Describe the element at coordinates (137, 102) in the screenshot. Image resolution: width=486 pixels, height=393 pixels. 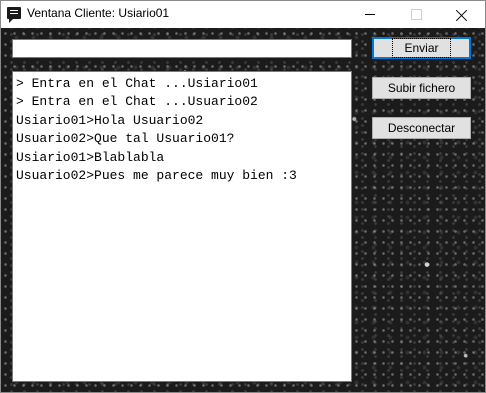
I see `chat-line: > Entra en el Chat ...Usuario02` at that location.